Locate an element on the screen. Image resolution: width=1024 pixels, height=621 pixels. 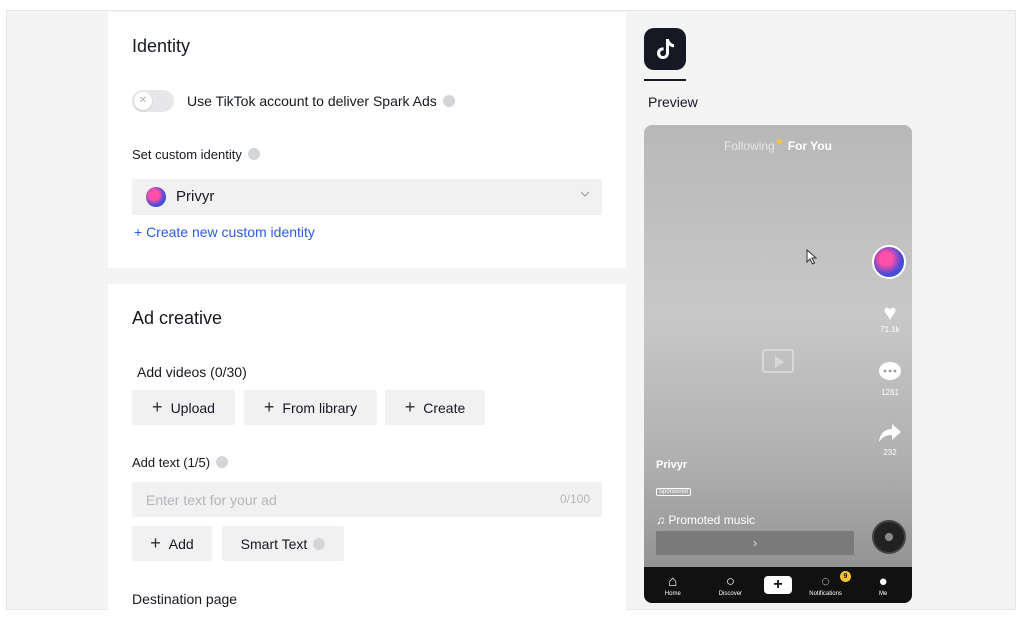
smart-text-button: Smart Text is located at coordinates (283, 543).